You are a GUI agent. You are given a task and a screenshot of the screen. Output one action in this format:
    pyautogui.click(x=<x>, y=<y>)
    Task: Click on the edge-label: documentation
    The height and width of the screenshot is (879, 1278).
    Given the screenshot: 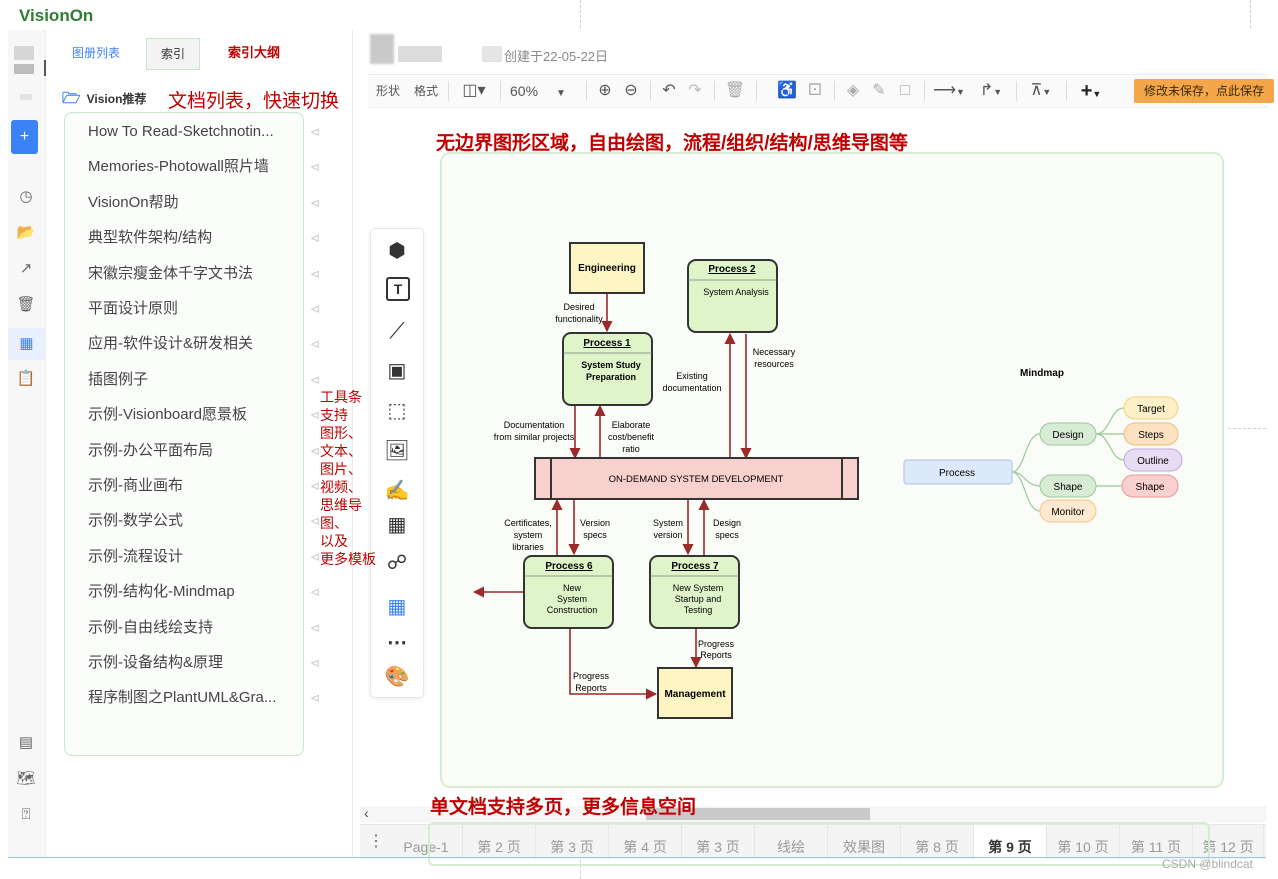 What is the action you would take?
    pyautogui.click(x=691, y=388)
    